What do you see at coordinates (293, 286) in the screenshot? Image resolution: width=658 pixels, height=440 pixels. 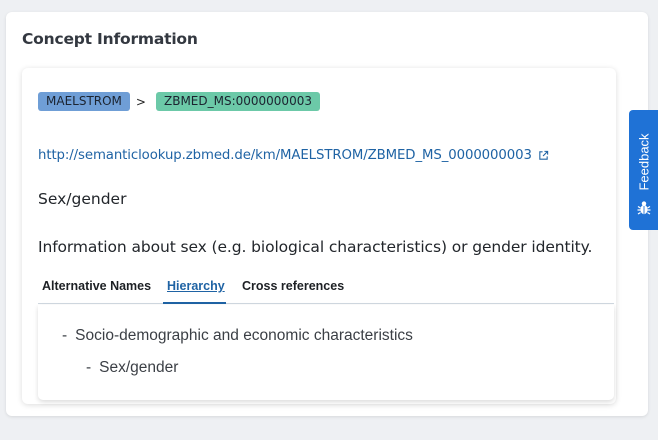 I see `tab-cross-references: Cross references` at bounding box center [293, 286].